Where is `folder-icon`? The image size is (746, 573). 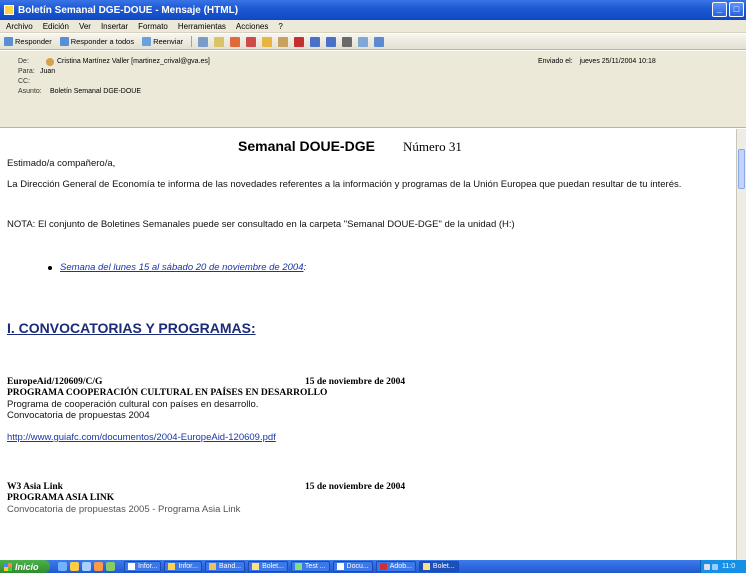
folder-icon is located at coordinates (172, 566).